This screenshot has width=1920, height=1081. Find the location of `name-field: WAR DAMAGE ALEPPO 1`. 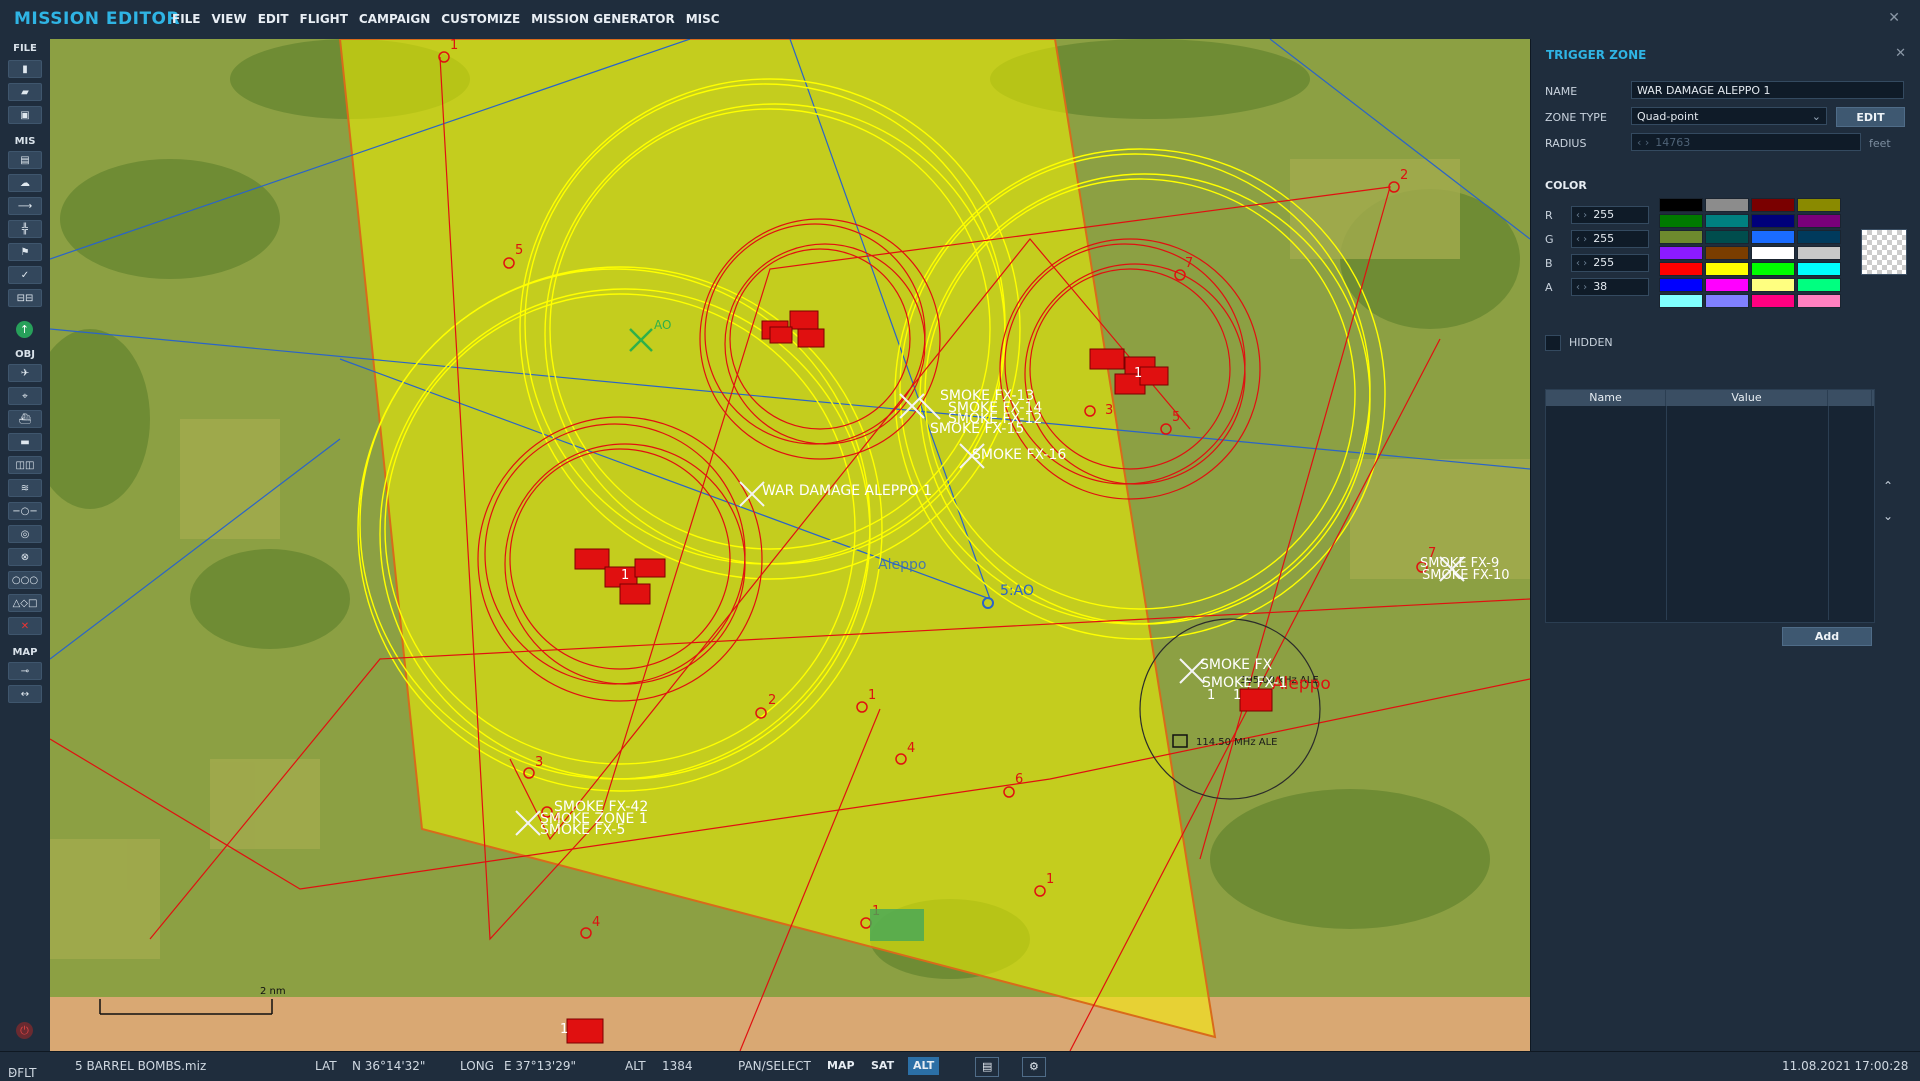

name-field: WAR DAMAGE ALEPPO 1 is located at coordinates (1767, 90).